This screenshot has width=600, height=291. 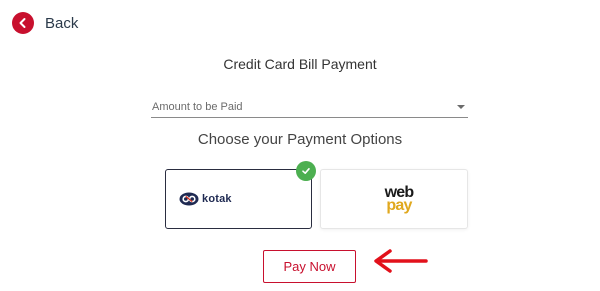 What do you see at coordinates (217, 199) in the screenshot?
I see `kotak-label: kotak` at bounding box center [217, 199].